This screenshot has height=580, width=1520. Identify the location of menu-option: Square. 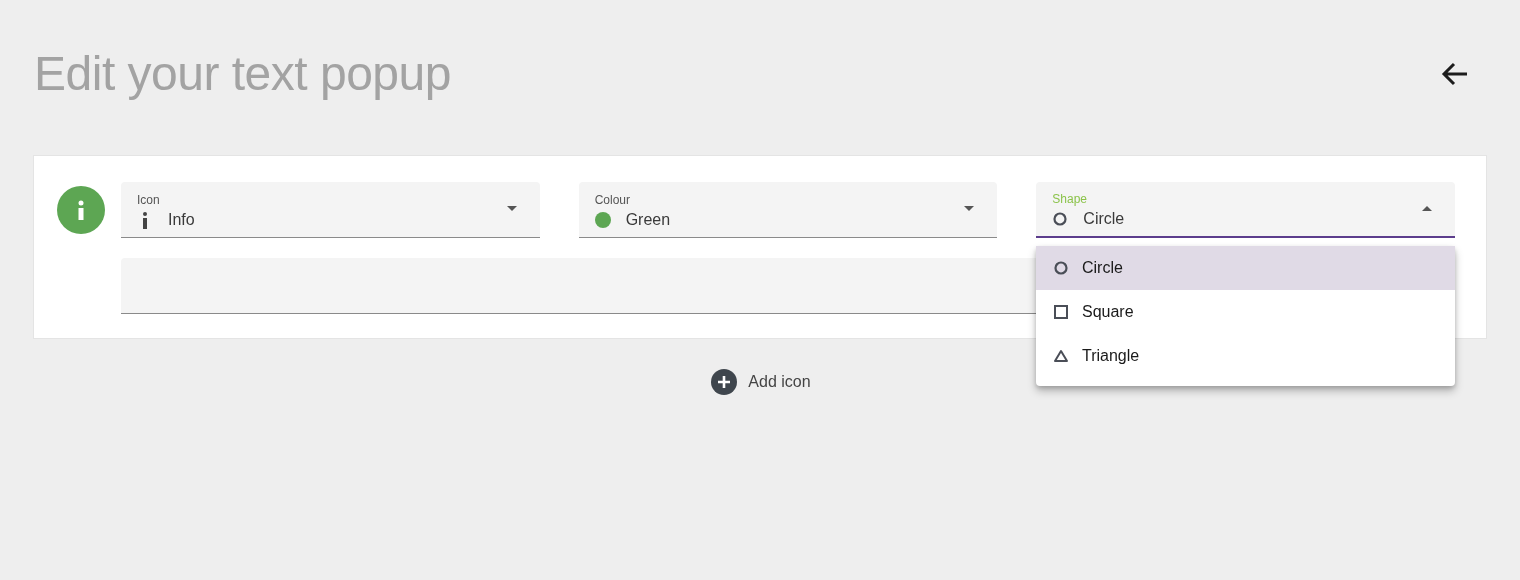
(1245, 312).